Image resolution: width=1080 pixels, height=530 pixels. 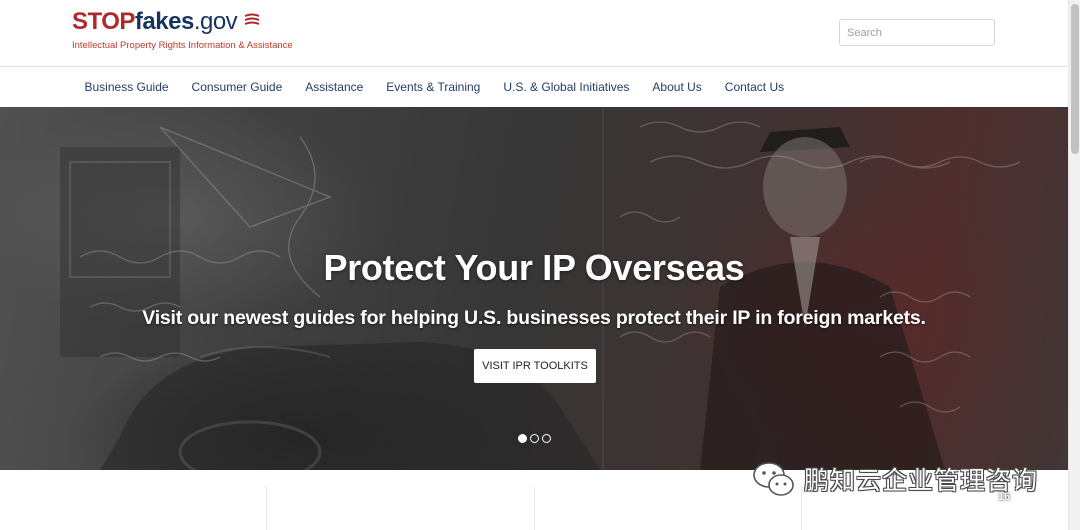 I want to click on logo-fakes: fakes, so click(x=164, y=21).